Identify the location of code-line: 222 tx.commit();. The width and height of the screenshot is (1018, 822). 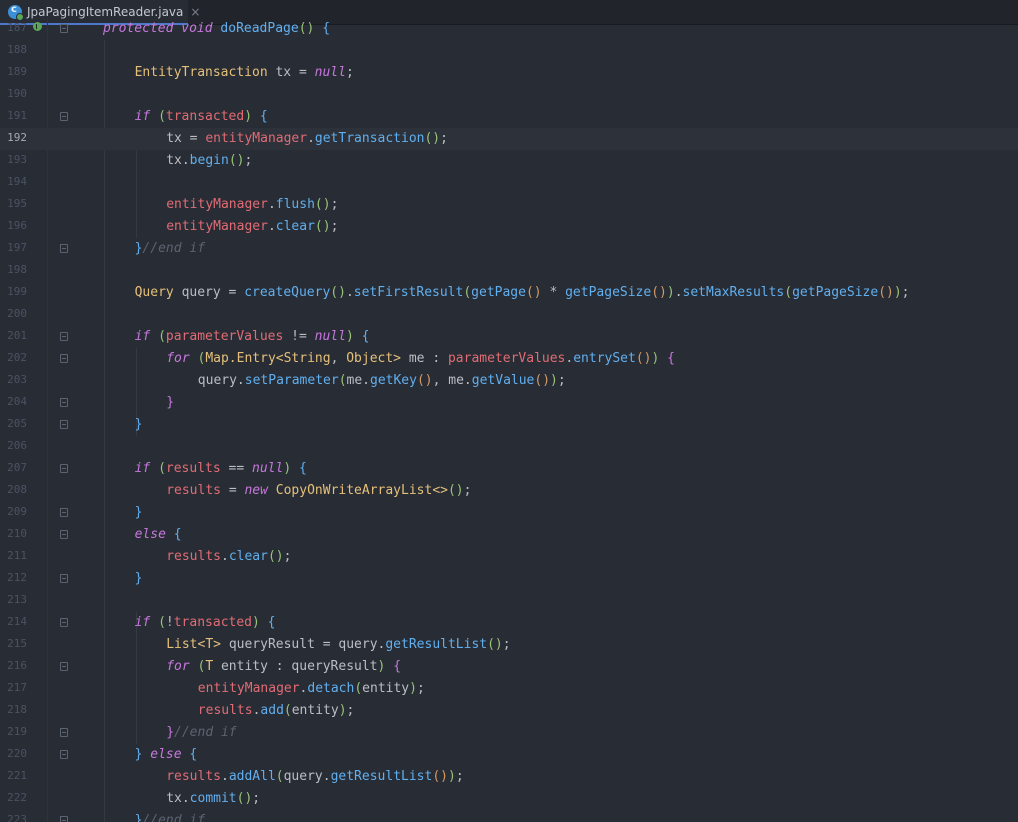
(509, 799).